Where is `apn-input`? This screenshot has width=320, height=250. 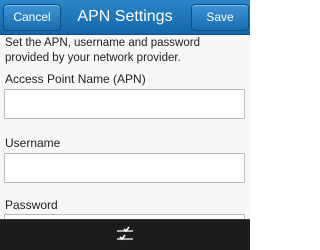 apn-input is located at coordinates (124, 104).